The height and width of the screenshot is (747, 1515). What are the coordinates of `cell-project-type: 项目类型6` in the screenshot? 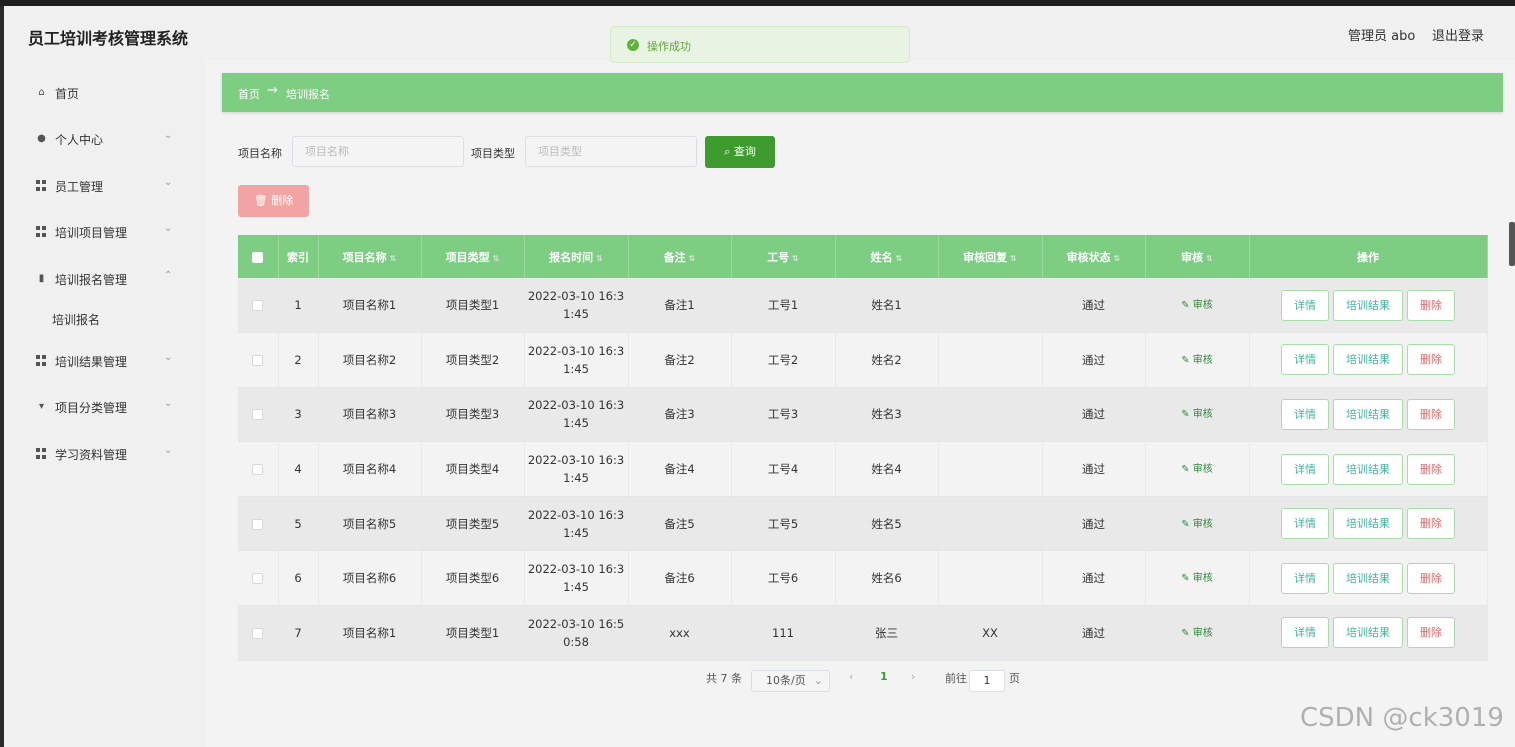 It's located at (473, 578).